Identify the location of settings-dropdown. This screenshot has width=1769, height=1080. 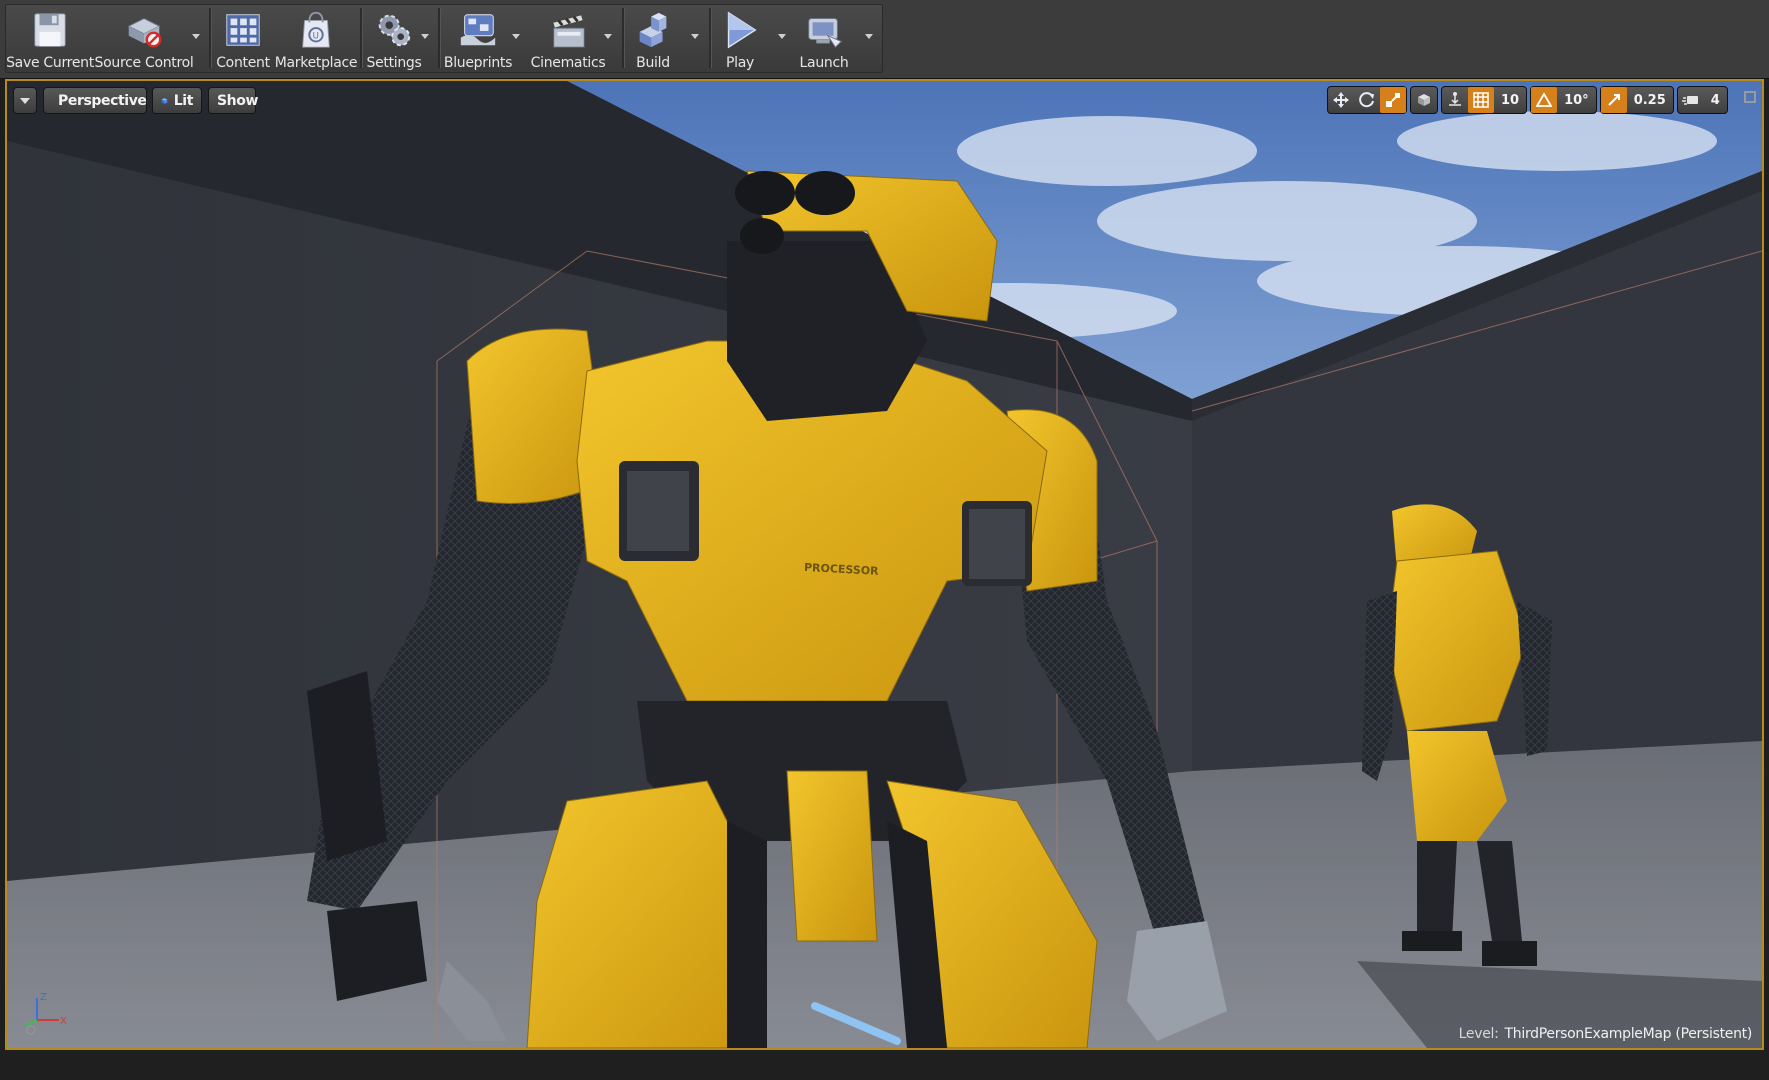
(425, 36).